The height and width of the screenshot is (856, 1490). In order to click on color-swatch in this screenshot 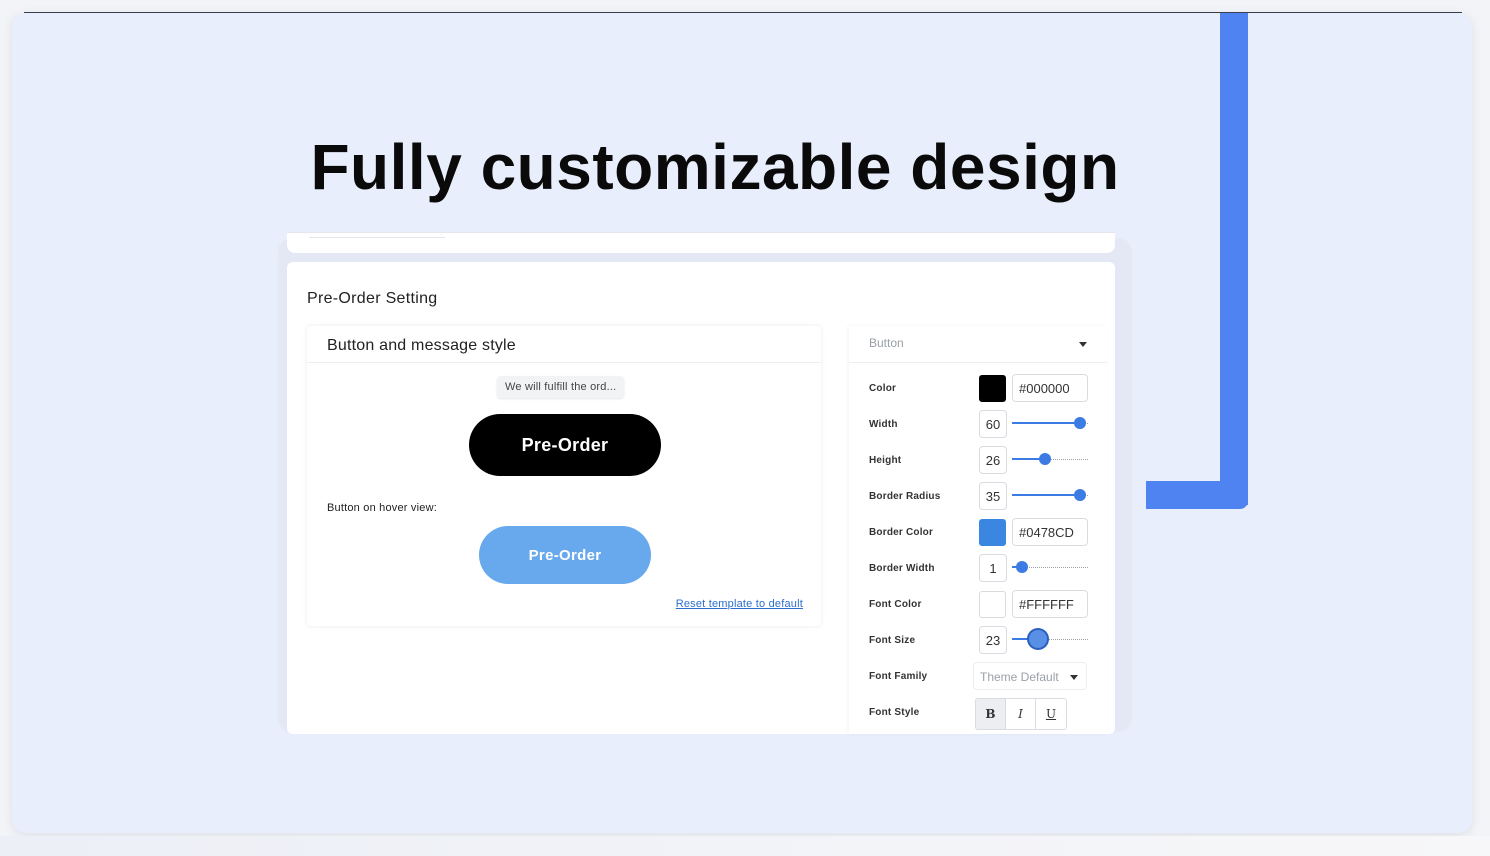, I will do `click(992, 388)`.